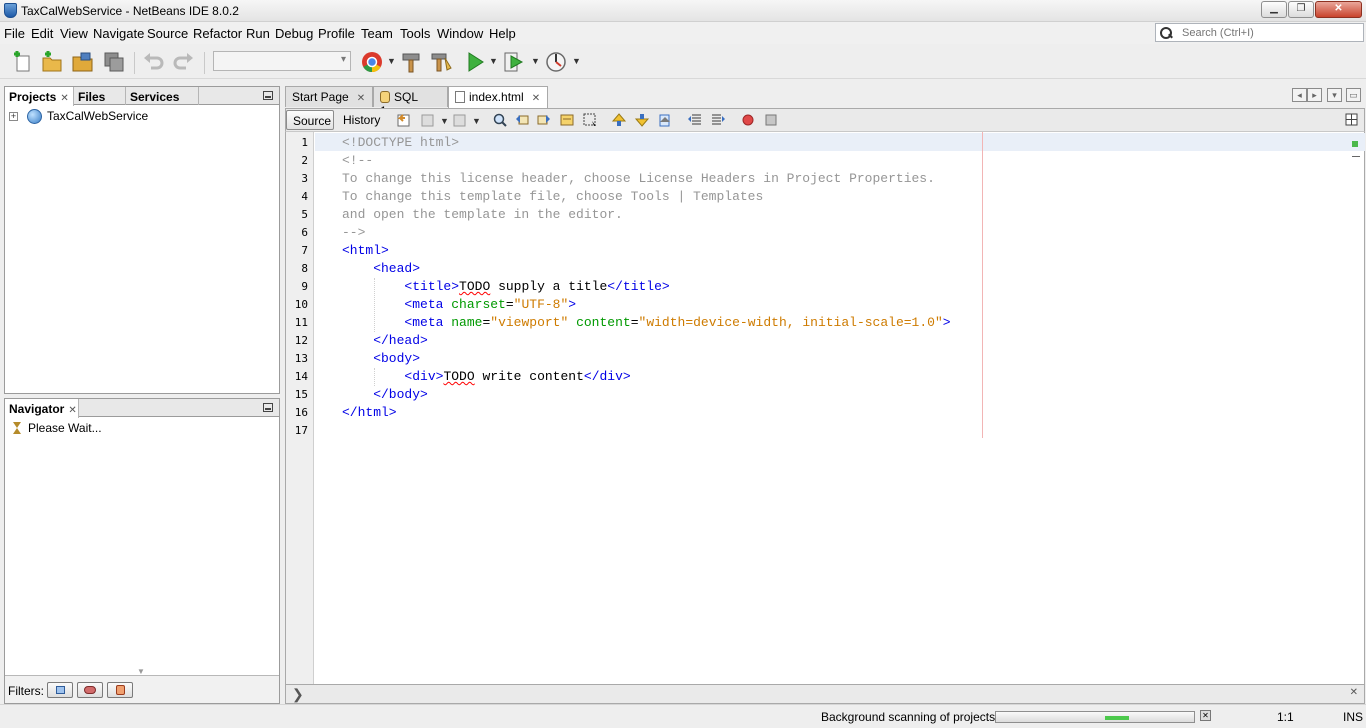 Image resolution: width=1366 pixels, height=728 pixels. I want to click on no-errors-indicator-icon, so click(1355, 144).